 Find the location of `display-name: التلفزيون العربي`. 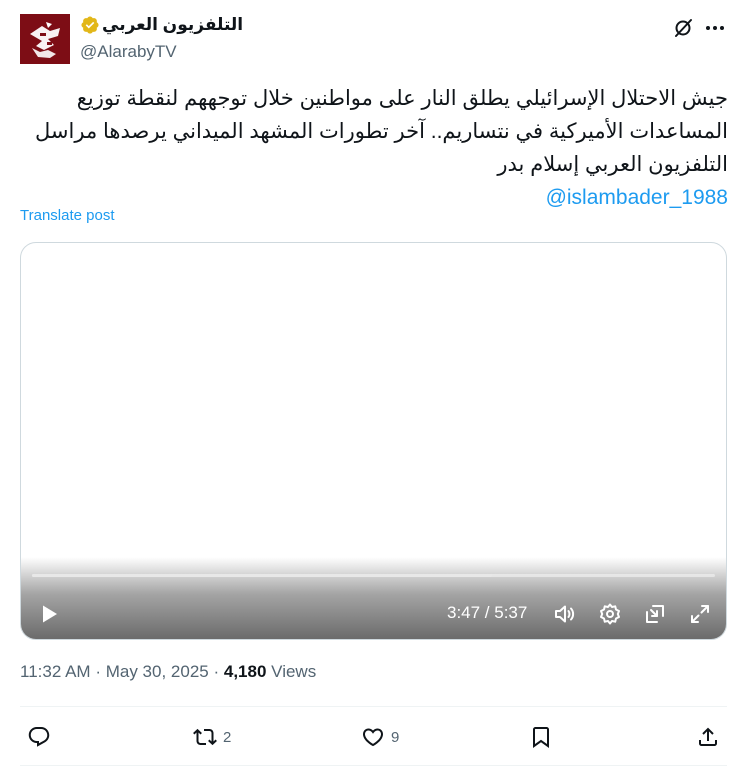

display-name: التلفزيون العربي is located at coordinates (161, 25).